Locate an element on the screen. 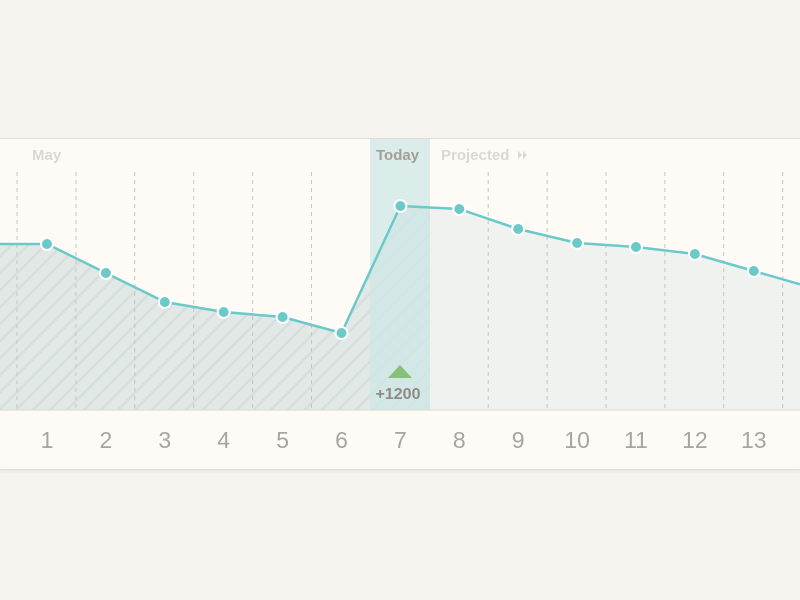 Image resolution: width=800 pixels, height=600 pixels. x-tick-label-8: 8 is located at coordinates (459, 440).